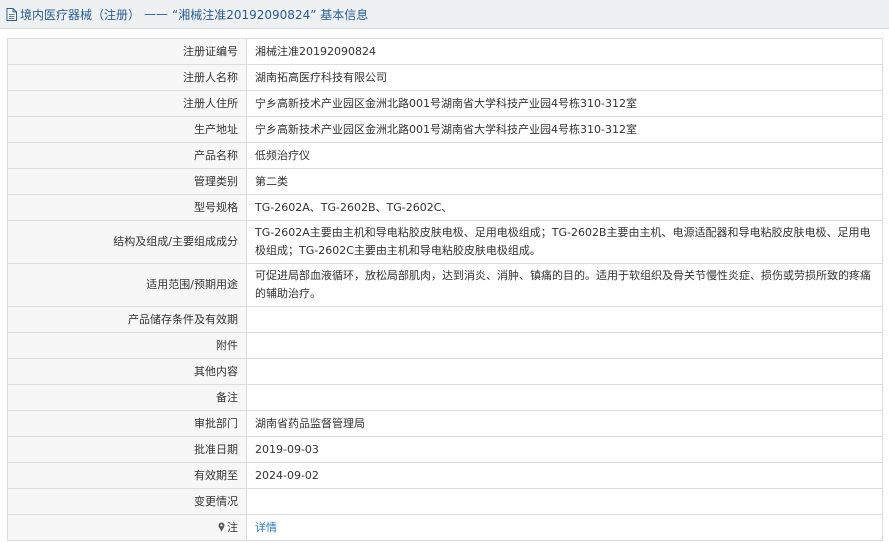 The width and height of the screenshot is (889, 543). I want to click on table-row: 审批部门 湖南省药品监督管理局, so click(445, 423).